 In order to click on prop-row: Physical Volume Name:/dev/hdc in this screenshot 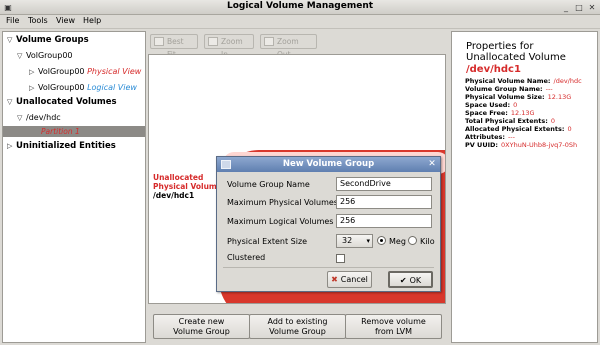, I will do `click(523, 81)`.